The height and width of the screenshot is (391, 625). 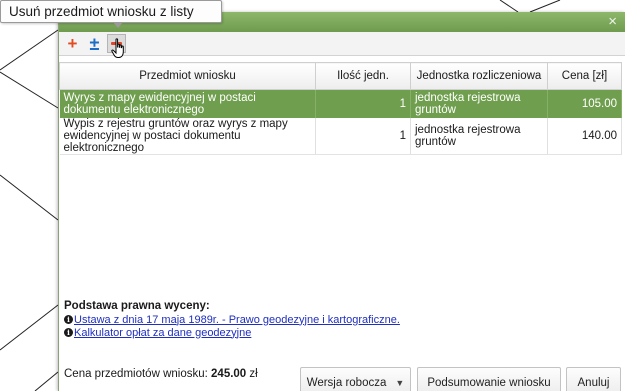 I want to click on currency-label: zł, so click(x=253, y=374).